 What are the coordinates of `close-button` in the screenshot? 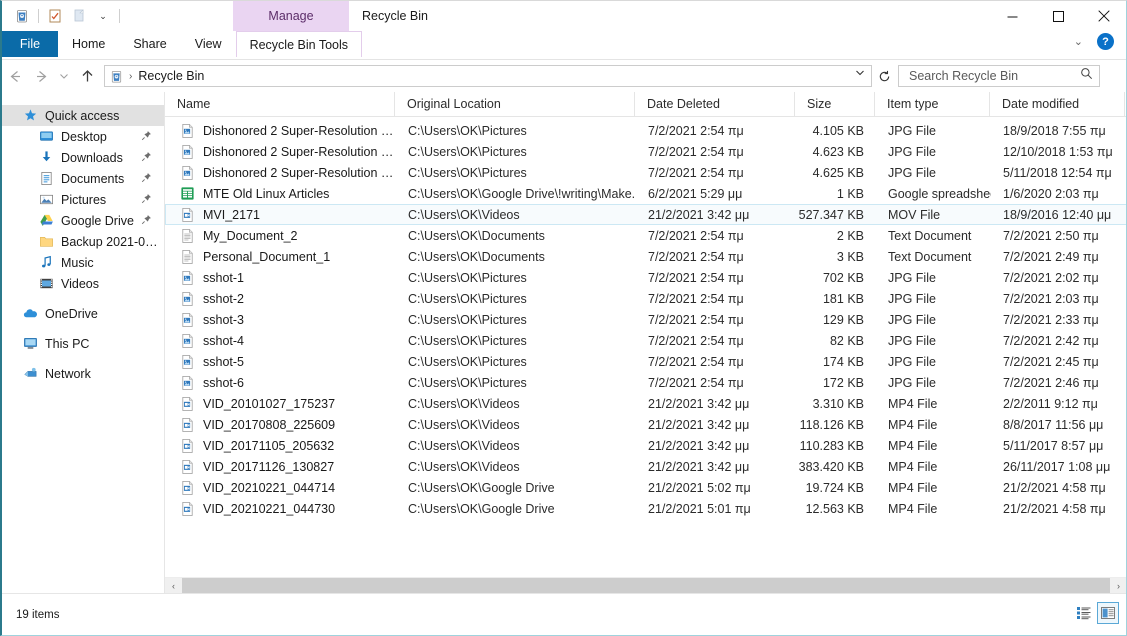 It's located at (1103, 16).